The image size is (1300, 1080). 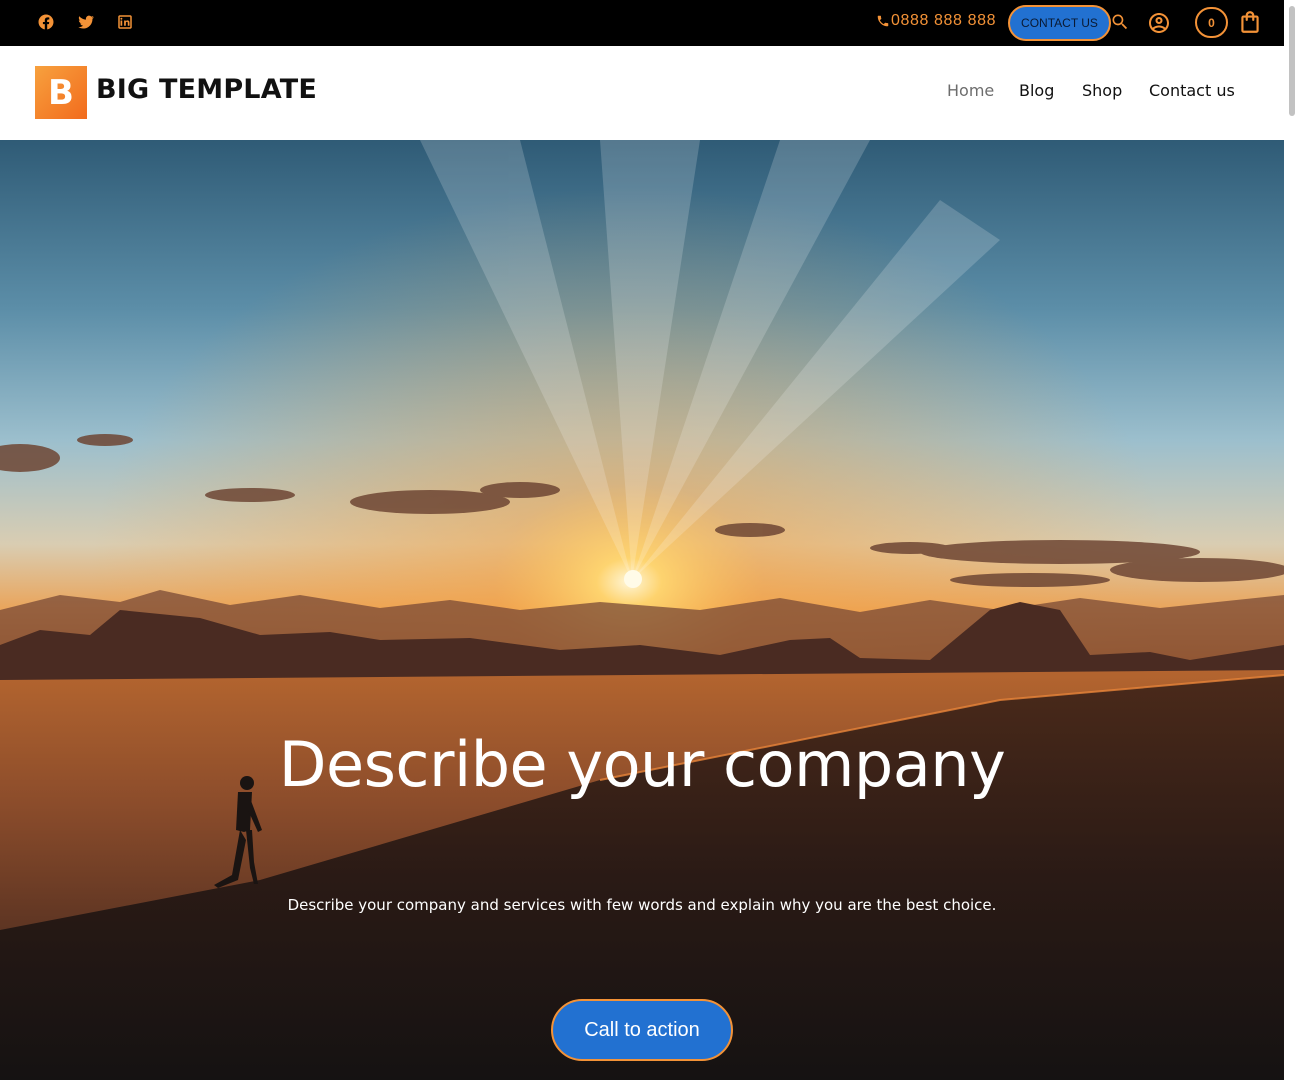 What do you see at coordinates (944, 20) in the screenshot?
I see `phone-number: 0888 888 888` at bounding box center [944, 20].